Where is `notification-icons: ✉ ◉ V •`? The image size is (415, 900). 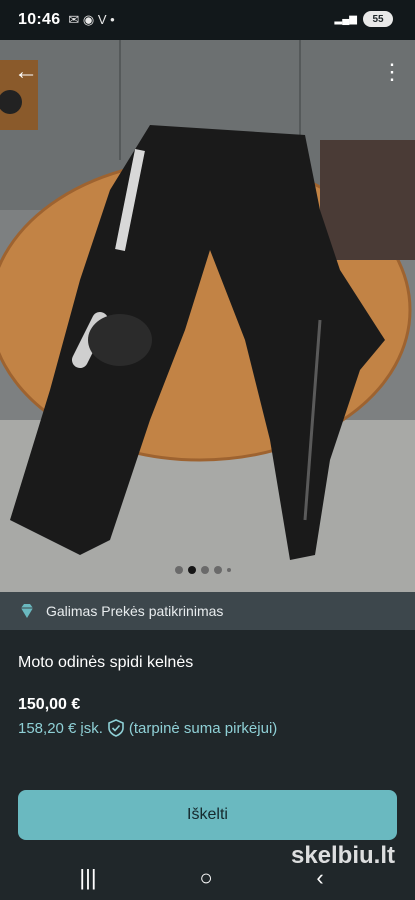 notification-icons: ✉ ◉ V • is located at coordinates (91, 19).